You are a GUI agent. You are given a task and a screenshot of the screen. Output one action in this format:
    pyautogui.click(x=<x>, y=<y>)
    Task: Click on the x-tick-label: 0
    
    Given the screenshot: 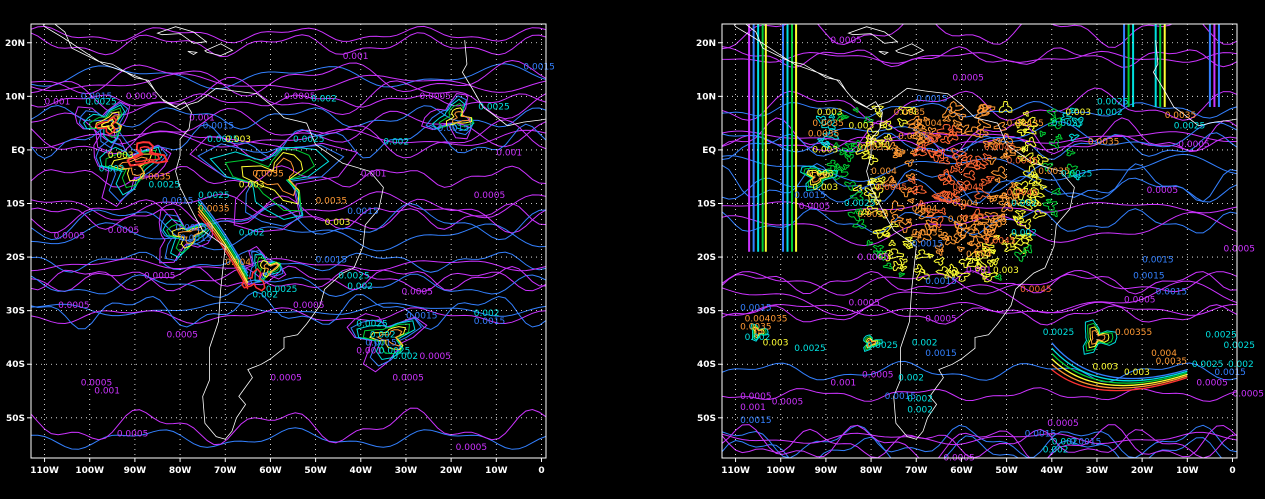 What is the action you would take?
    pyautogui.click(x=1232, y=471)
    